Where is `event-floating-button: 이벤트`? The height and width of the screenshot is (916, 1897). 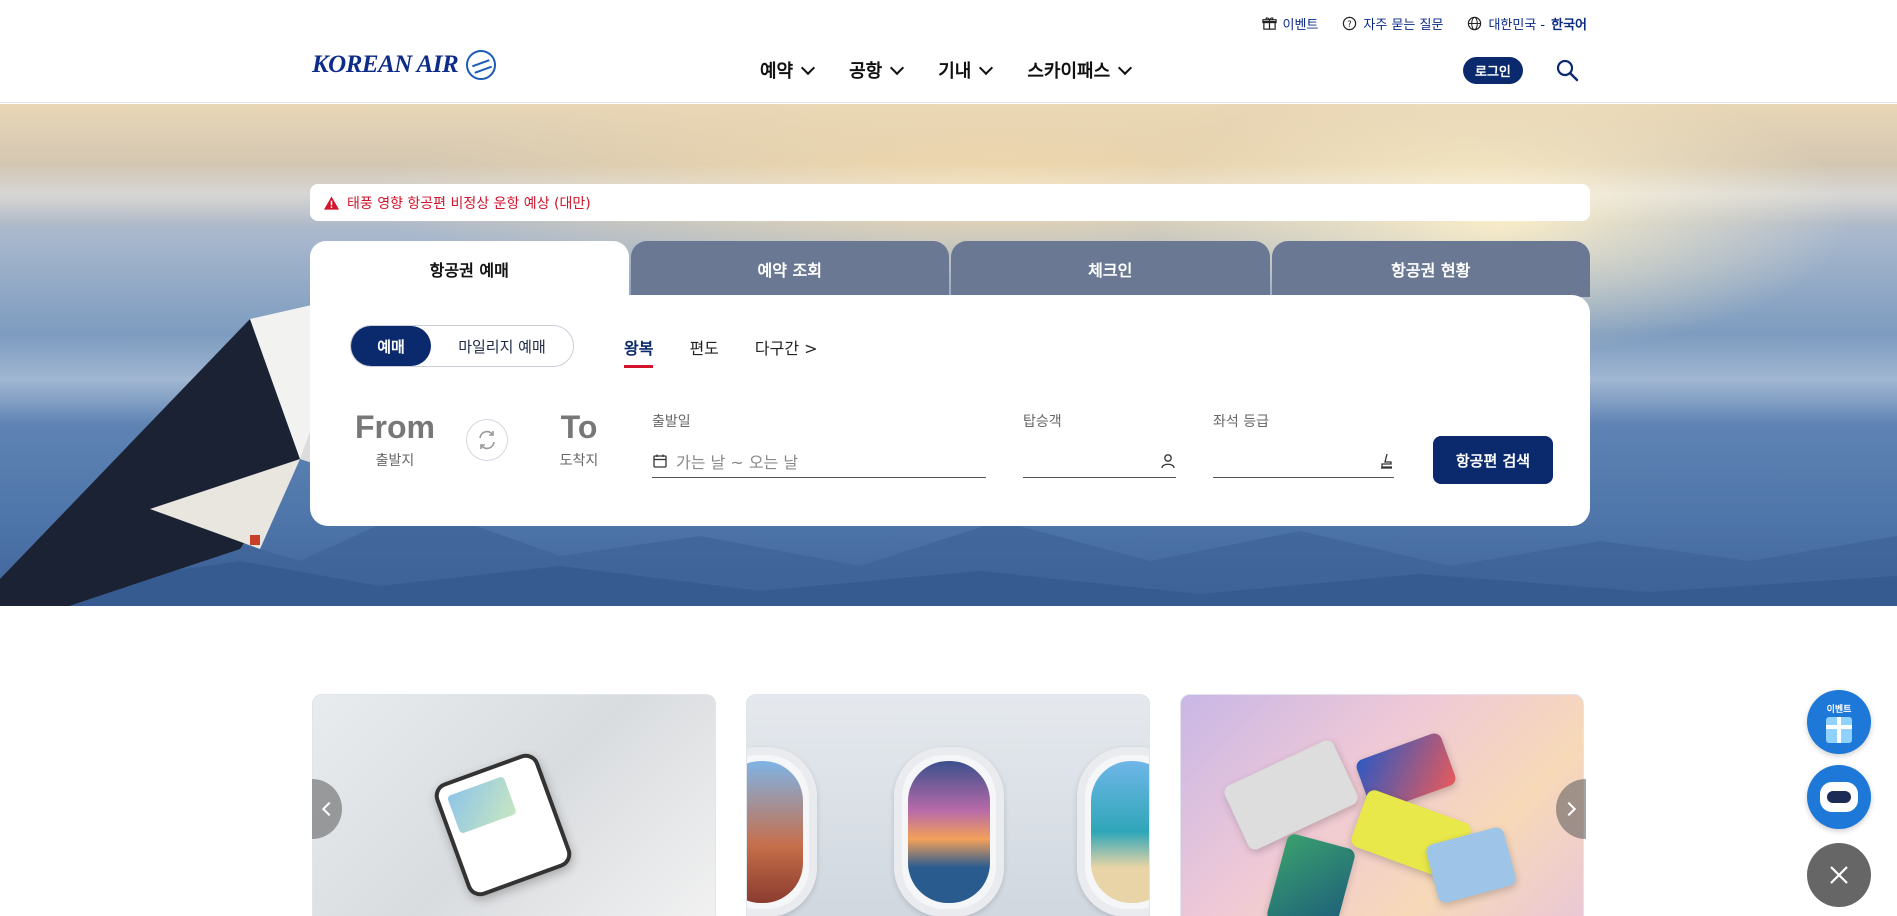
event-floating-button: 이벤트 is located at coordinates (1839, 722).